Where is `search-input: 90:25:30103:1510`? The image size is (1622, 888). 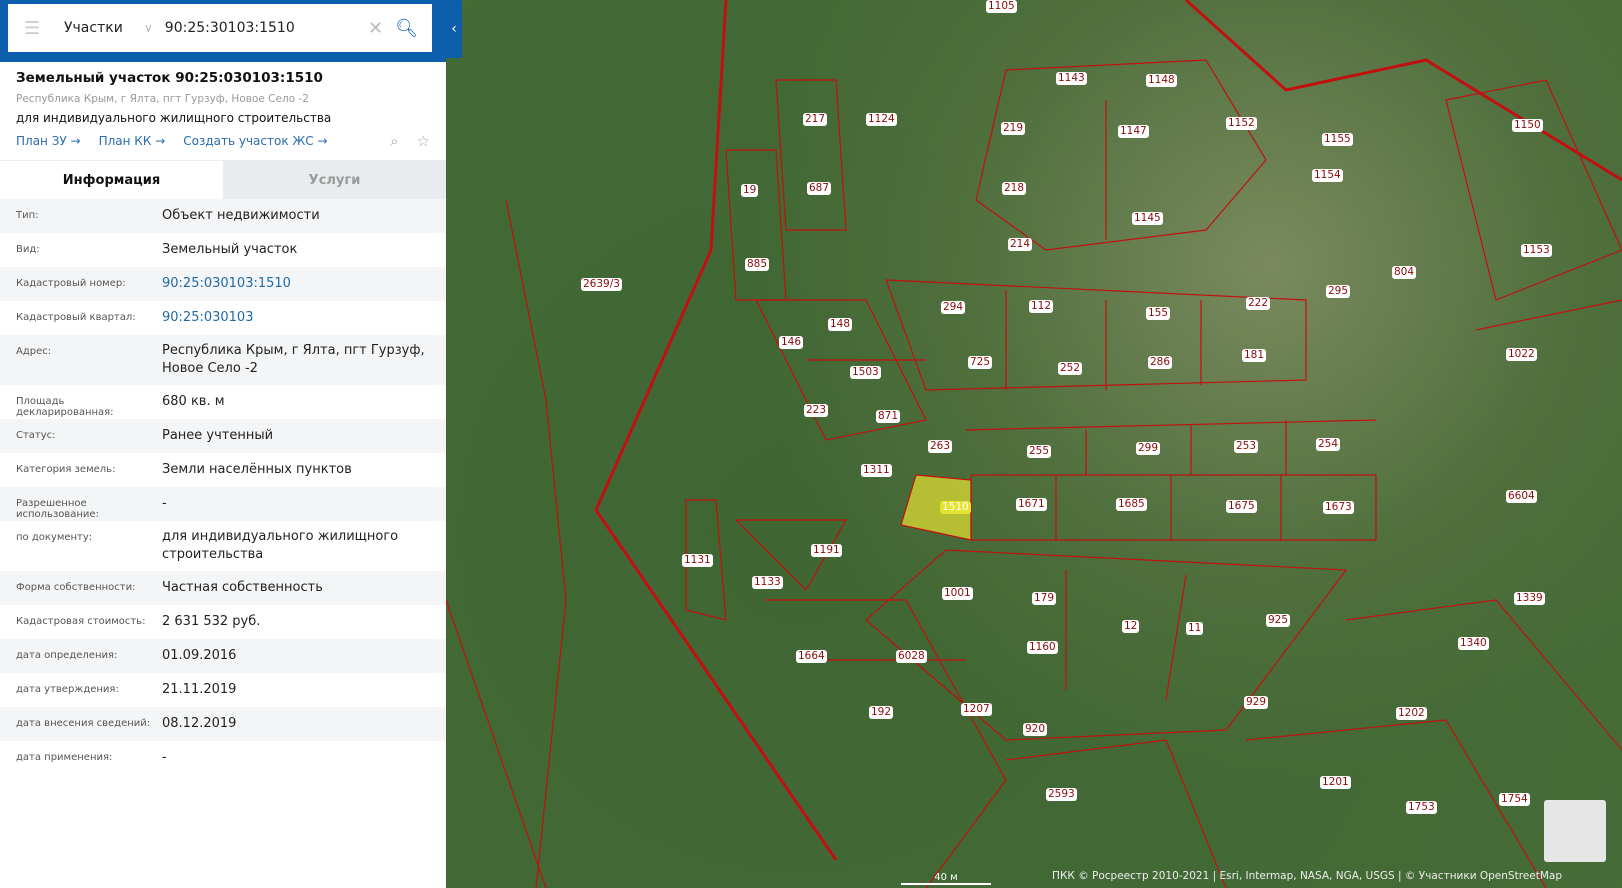
search-input: 90:25:30103:1510 is located at coordinates (266, 28).